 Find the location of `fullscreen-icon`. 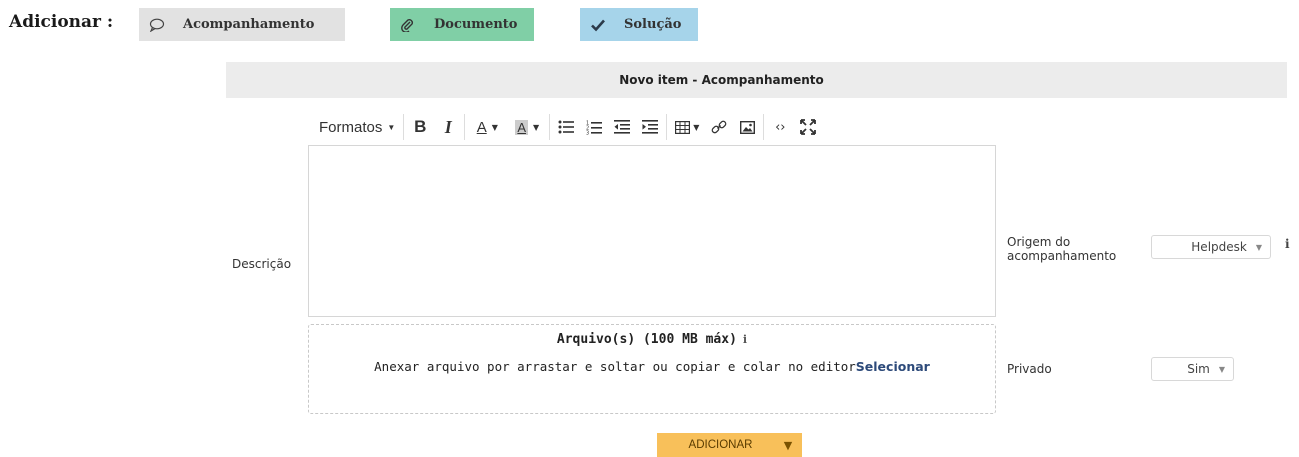

fullscreen-icon is located at coordinates (808, 127).